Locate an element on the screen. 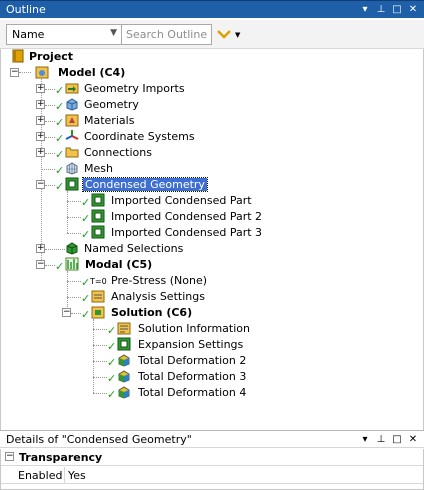 This screenshot has width=424, height=490. tree-node-model: − Model (C4) is located at coordinates (101, 73).